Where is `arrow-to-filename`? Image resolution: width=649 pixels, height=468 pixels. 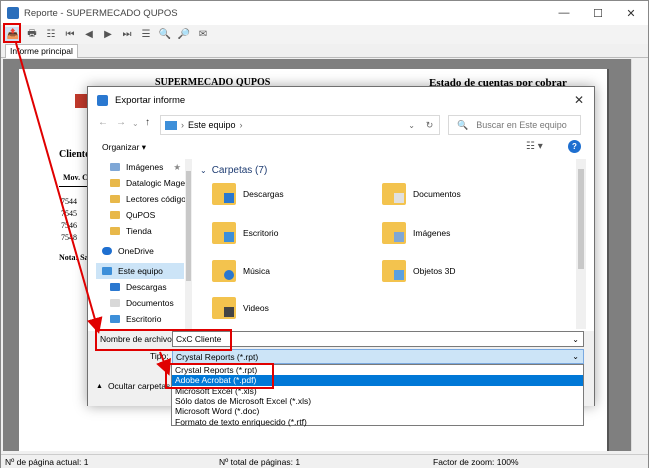
arrow-to-filename is located at coordinates (59, 188).